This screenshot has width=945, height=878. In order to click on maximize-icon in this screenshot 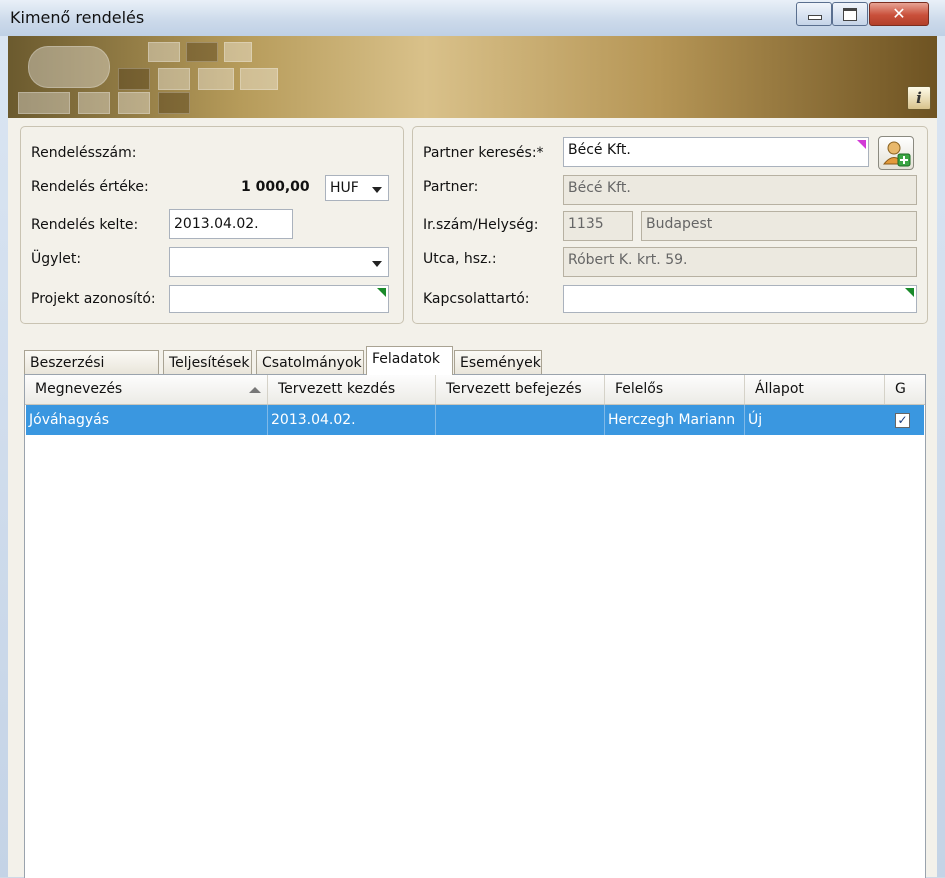, I will do `click(850, 14)`.